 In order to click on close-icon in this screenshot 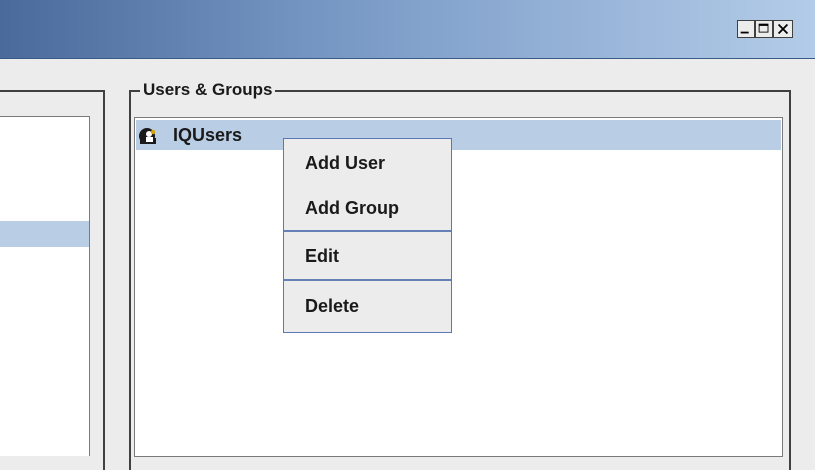, I will do `click(783, 29)`.